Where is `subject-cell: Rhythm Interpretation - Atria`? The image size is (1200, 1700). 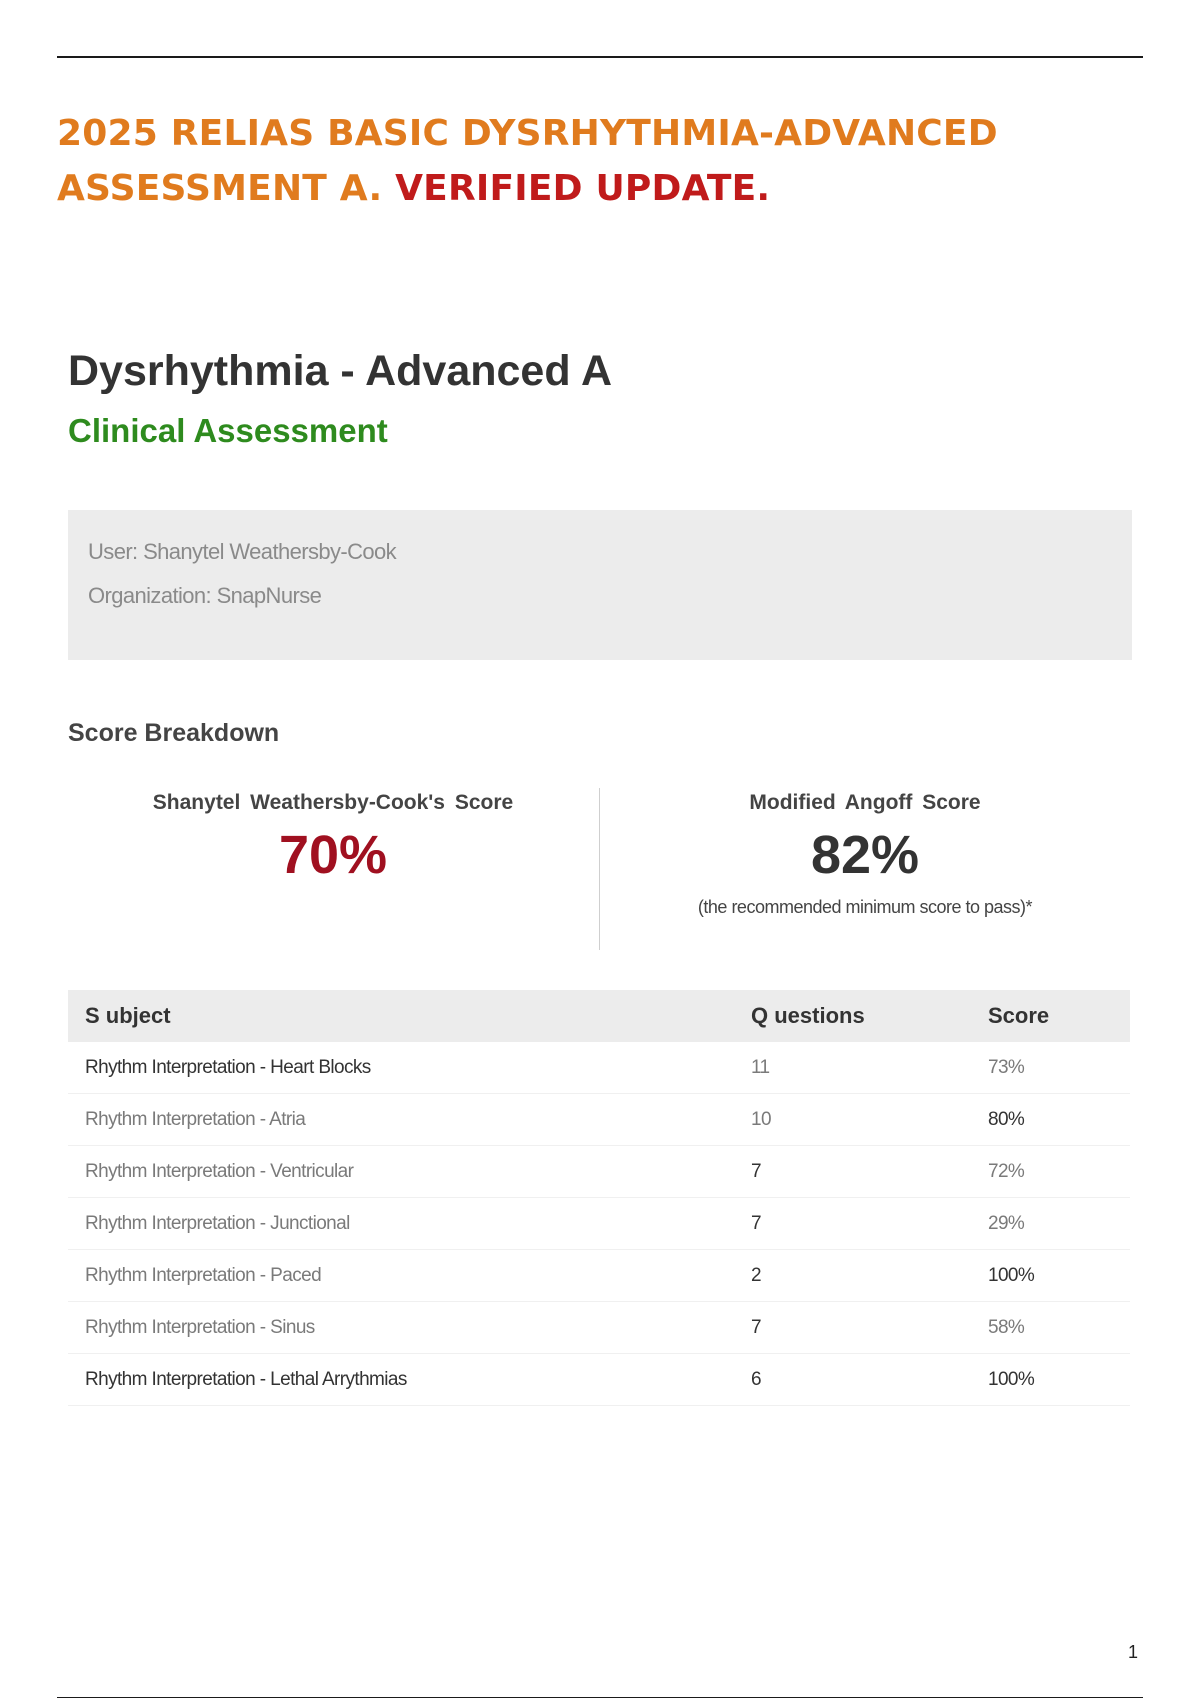
subject-cell: Rhythm Interpretation - Atria is located at coordinates (401, 1119).